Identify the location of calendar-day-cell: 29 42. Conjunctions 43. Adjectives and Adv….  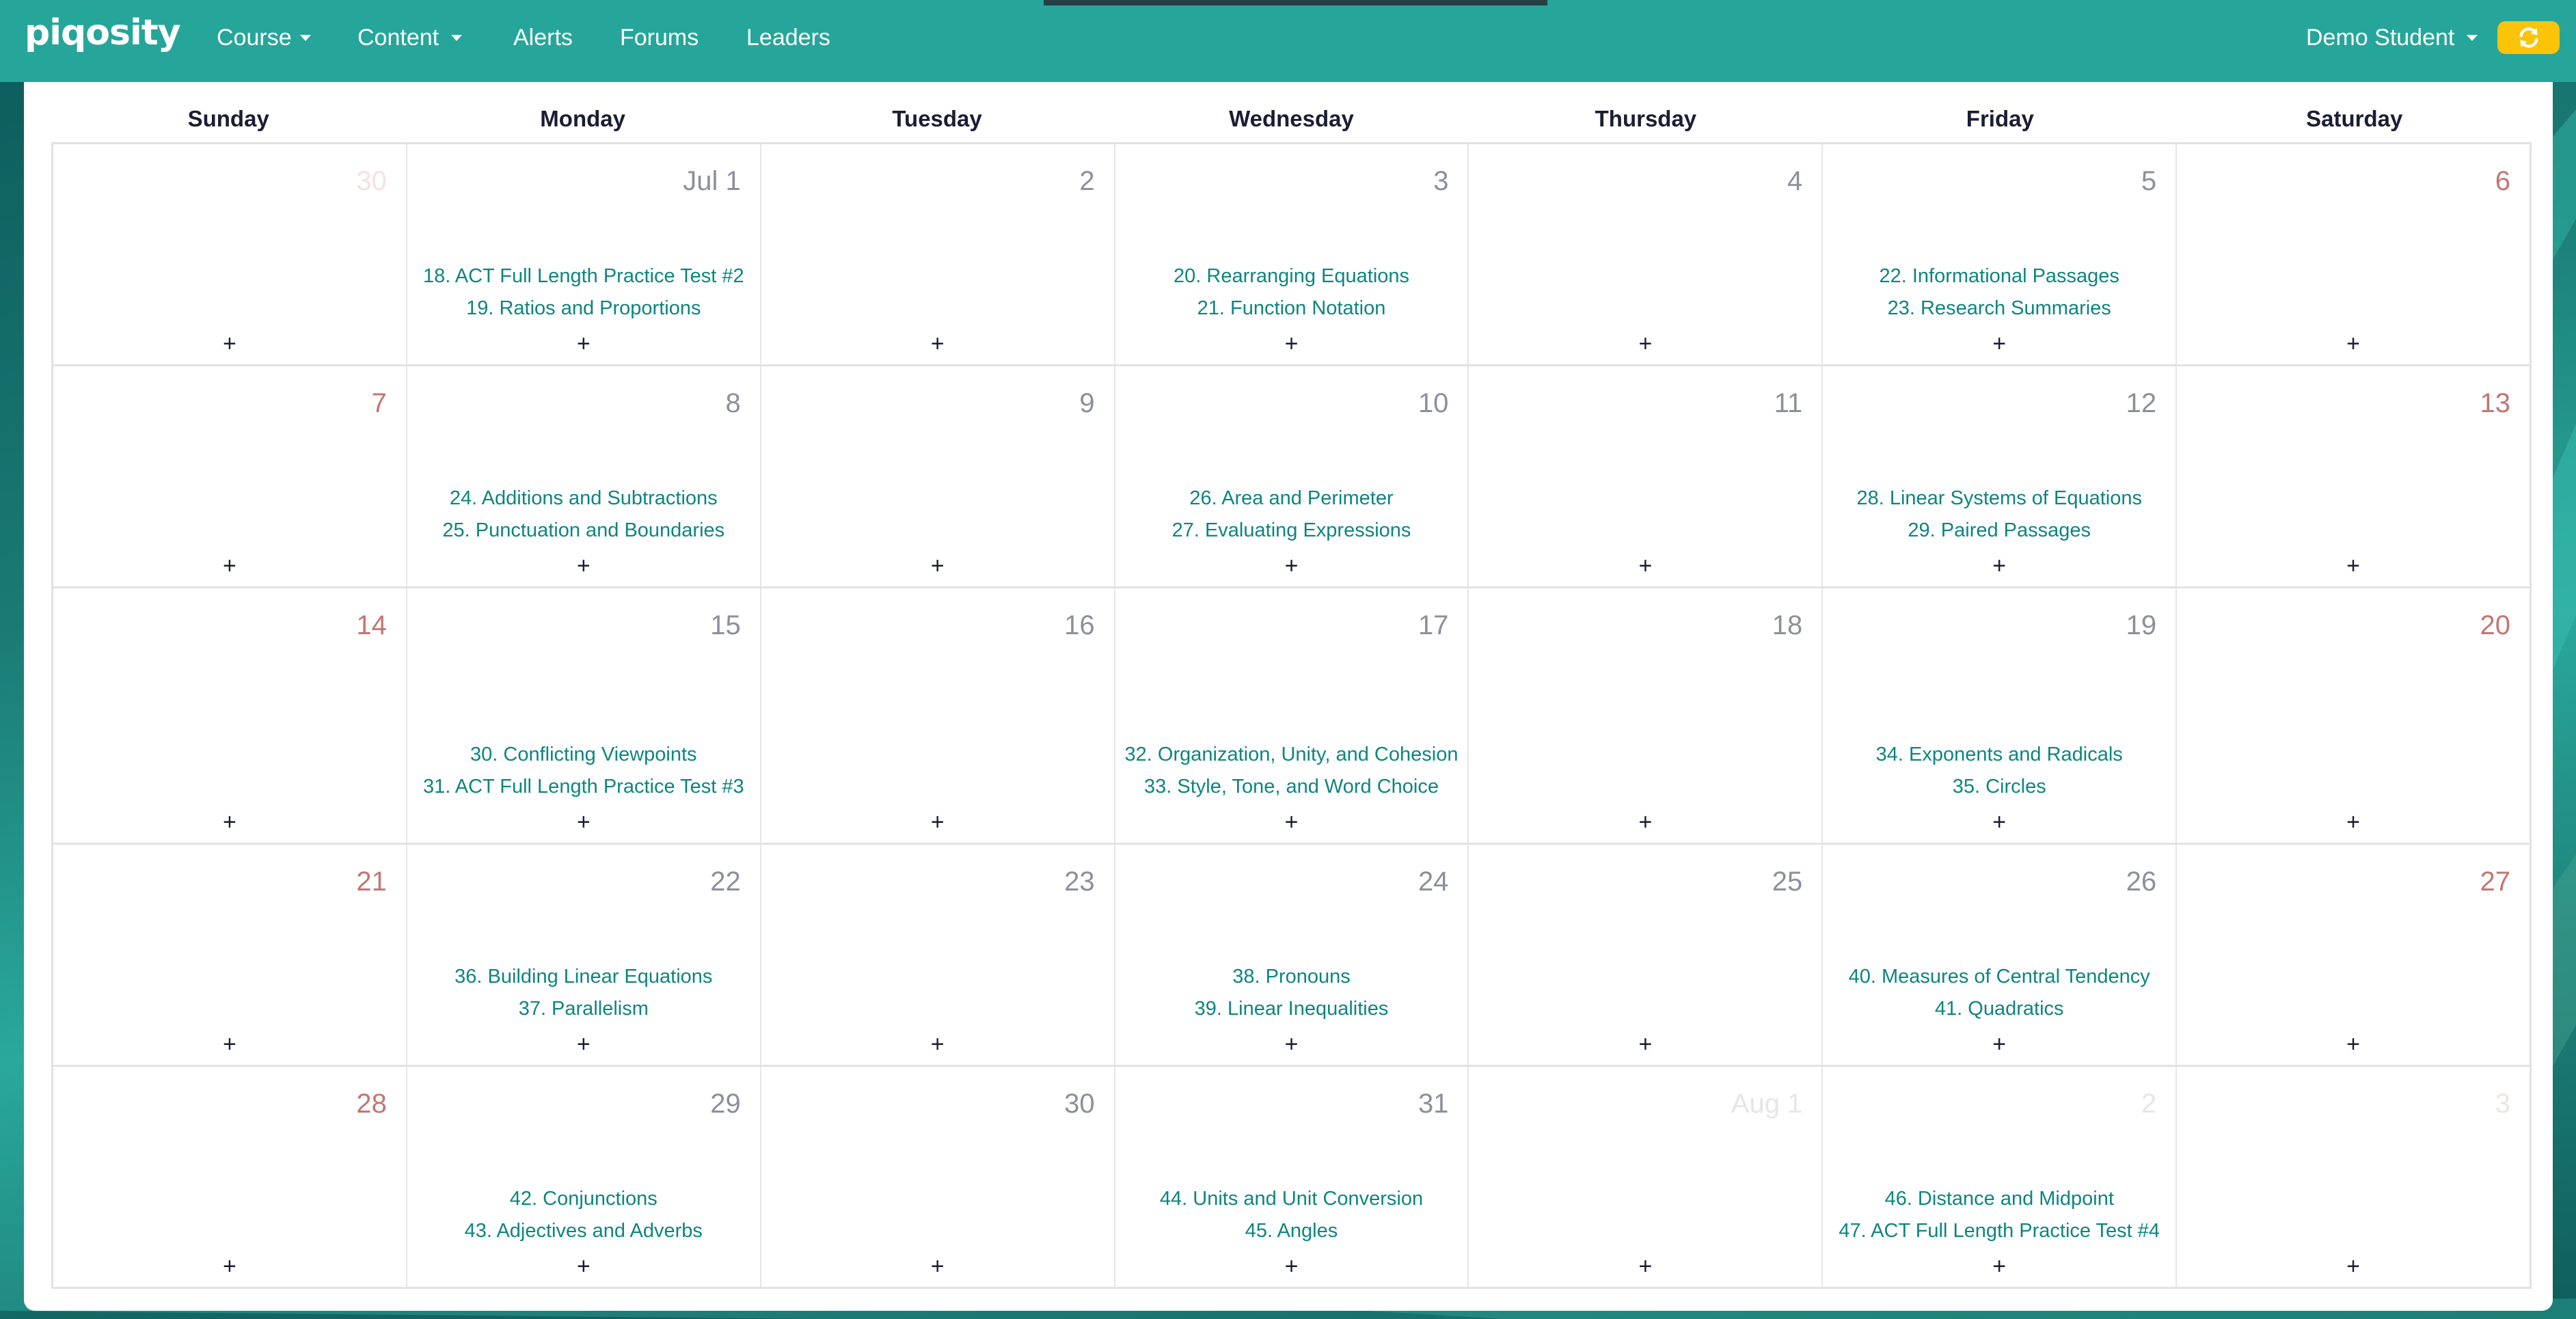
(584, 1177).